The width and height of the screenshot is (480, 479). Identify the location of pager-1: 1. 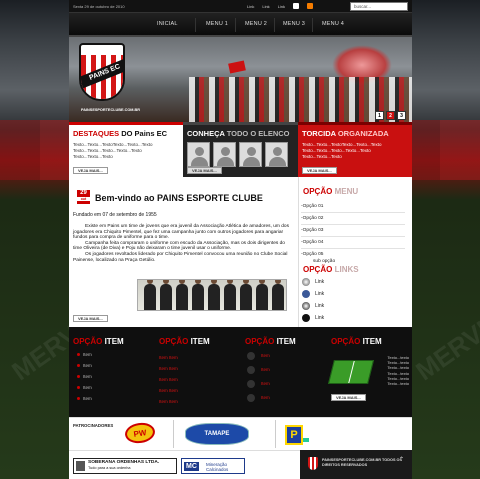
(379, 115).